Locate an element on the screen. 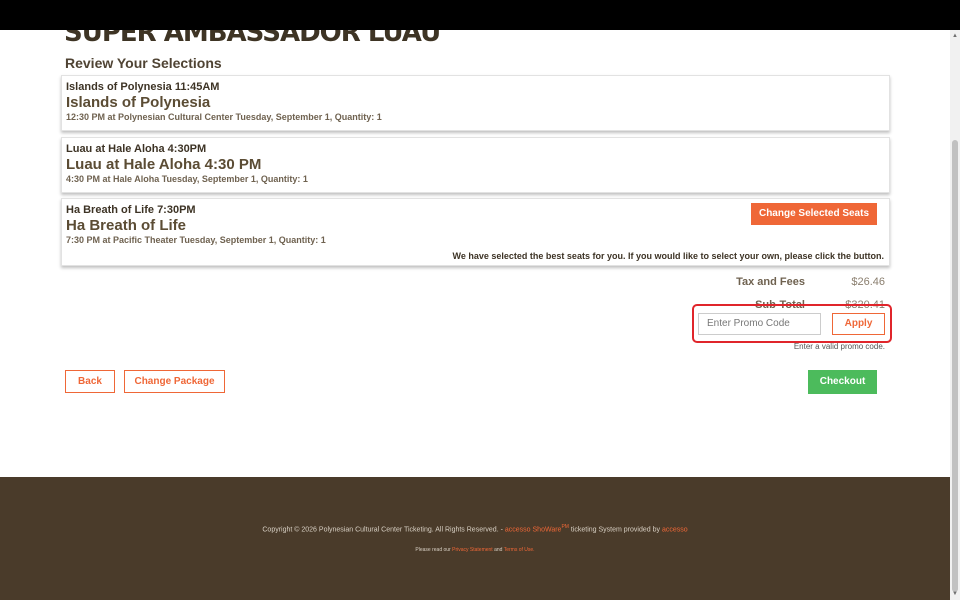  system-text: ticketing System provided by is located at coordinates (616, 530).